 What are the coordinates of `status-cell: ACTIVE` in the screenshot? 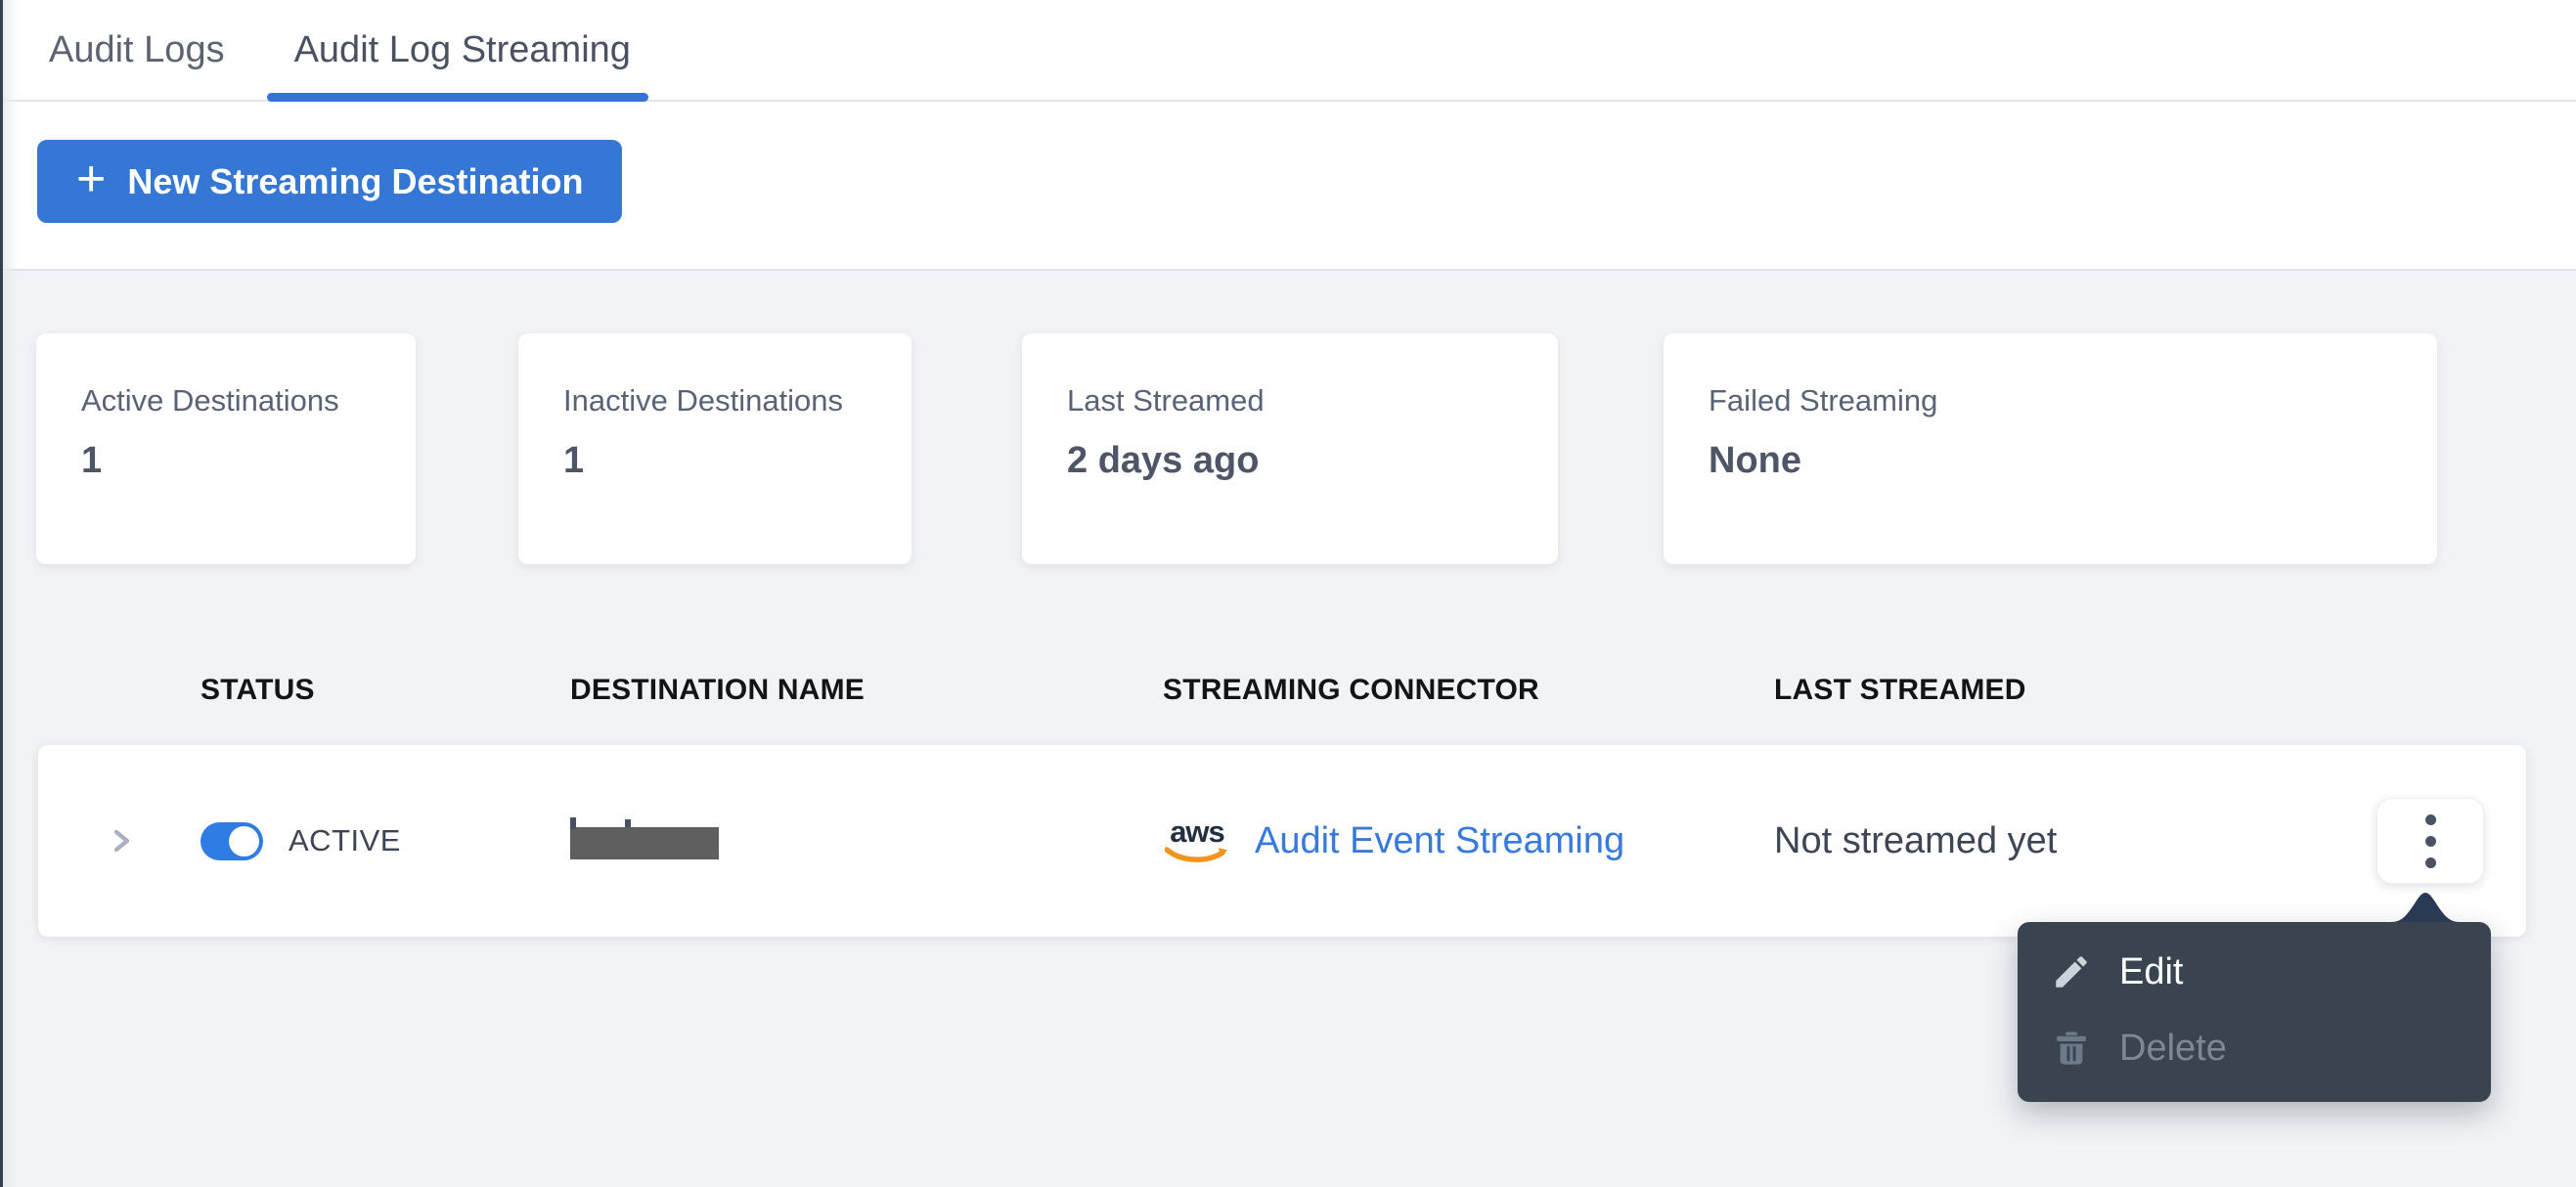 It's located at (385, 840).